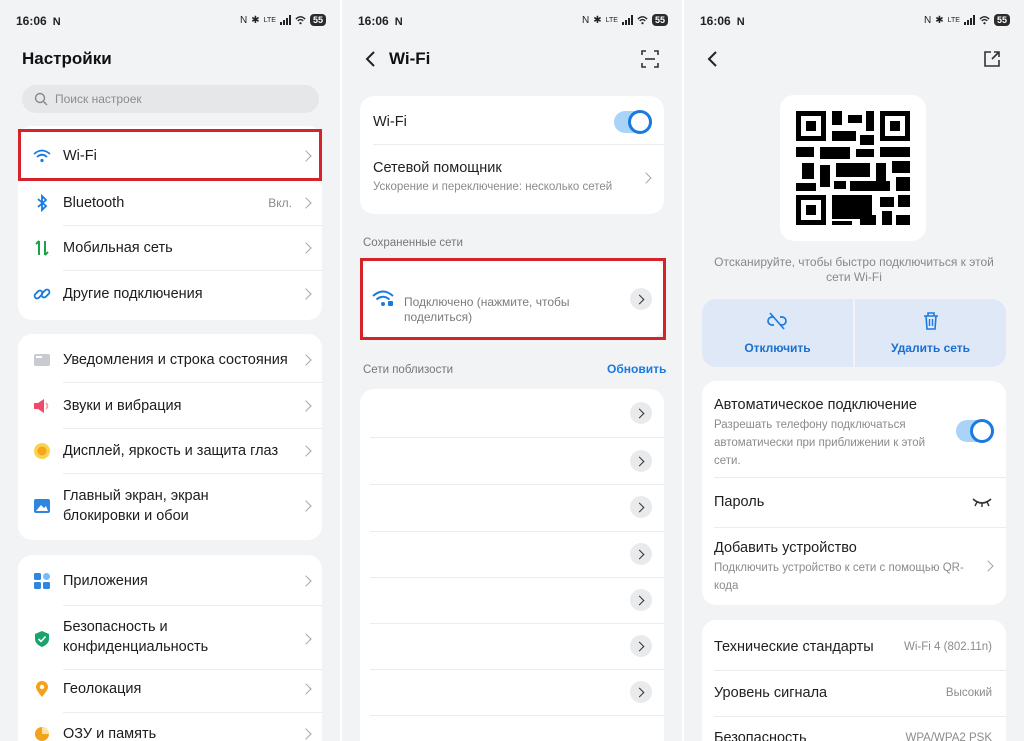  I want to click on settings-item-display: Дисплей, яркость и защита глаз, so click(170, 451).